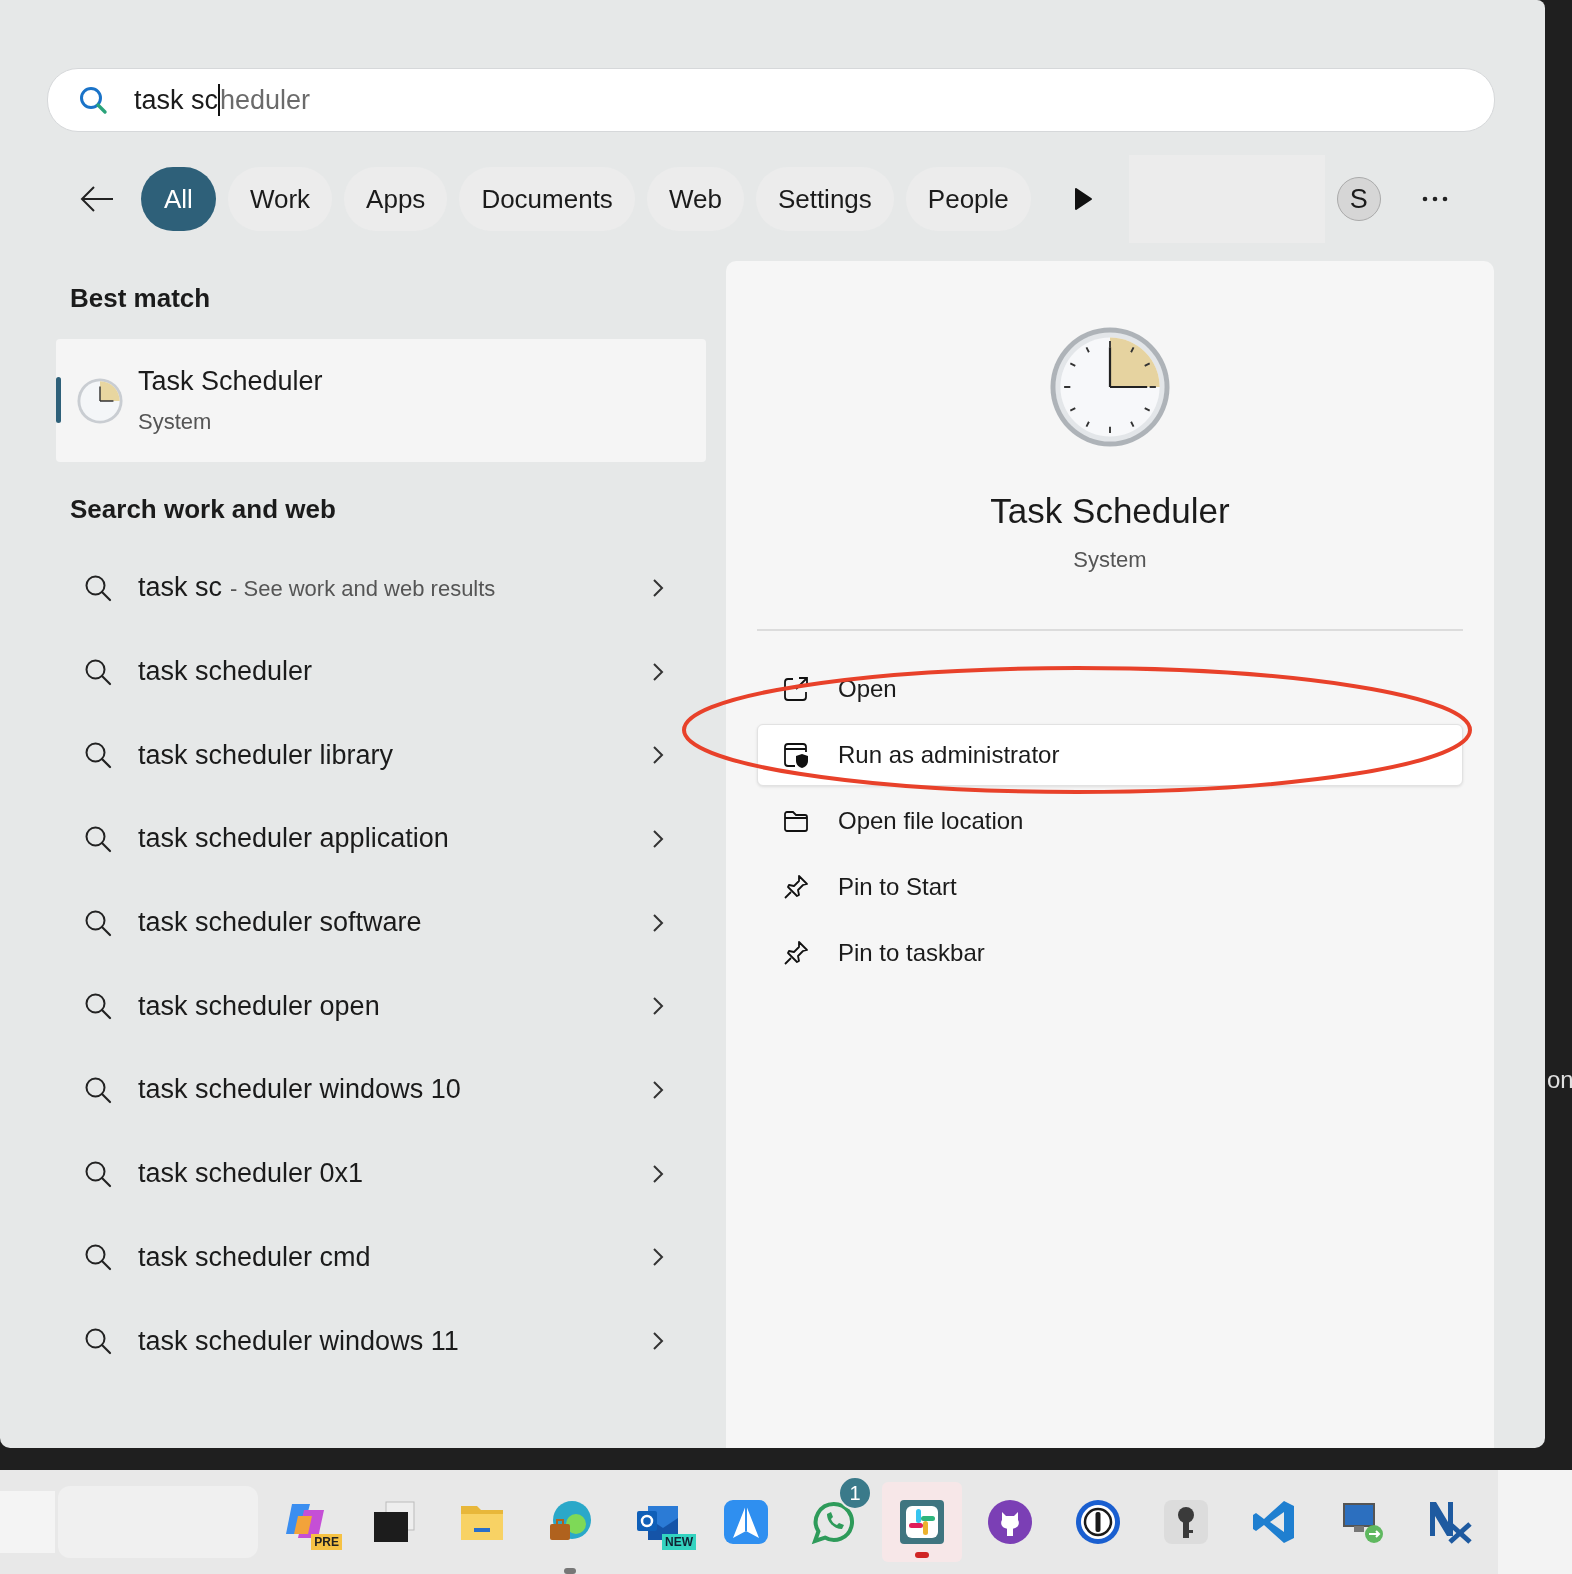 The width and height of the screenshot is (1572, 1574). What do you see at coordinates (259, 1006) in the screenshot?
I see `suggestion-text: task scheduler open` at bounding box center [259, 1006].